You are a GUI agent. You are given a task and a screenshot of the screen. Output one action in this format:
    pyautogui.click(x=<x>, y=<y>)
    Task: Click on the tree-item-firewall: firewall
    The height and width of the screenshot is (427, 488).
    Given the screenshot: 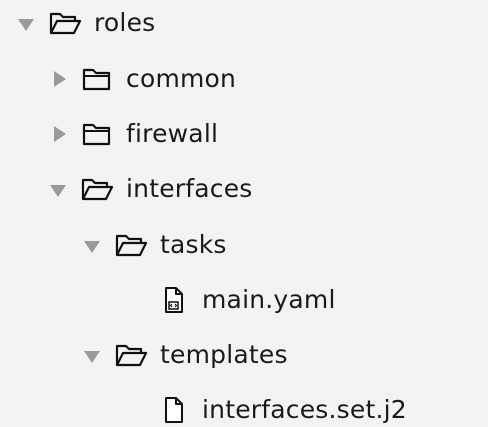 What is the action you would take?
    pyautogui.click(x=109, y=134)
    